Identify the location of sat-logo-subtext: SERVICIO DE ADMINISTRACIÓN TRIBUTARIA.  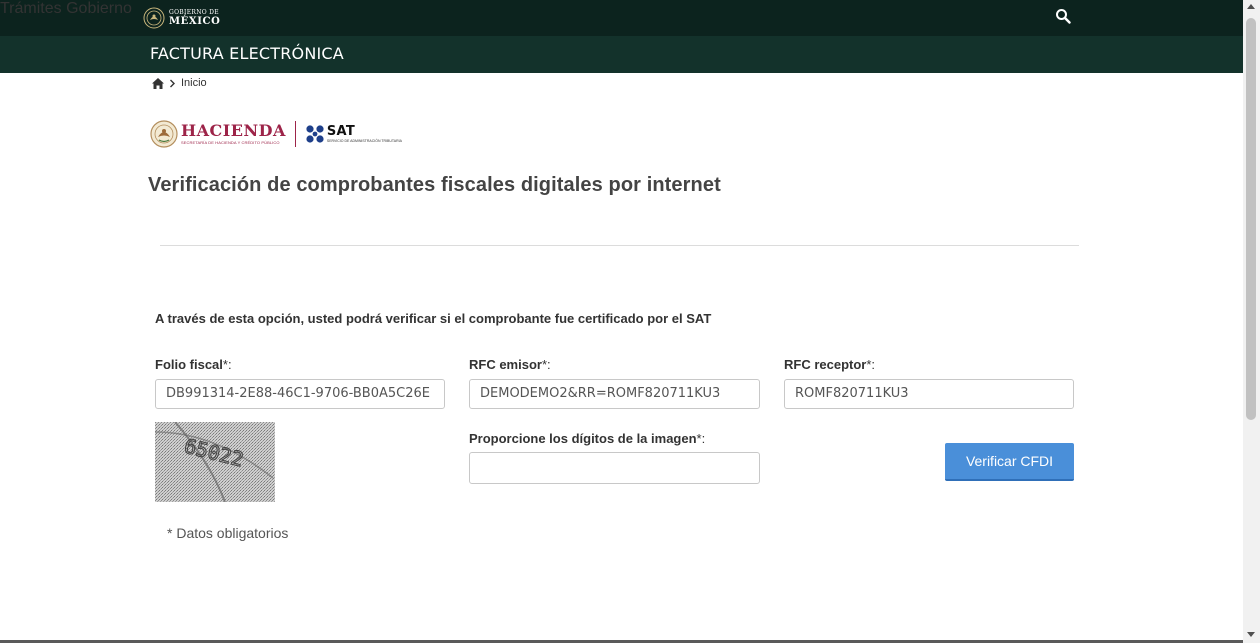
(364, 140).